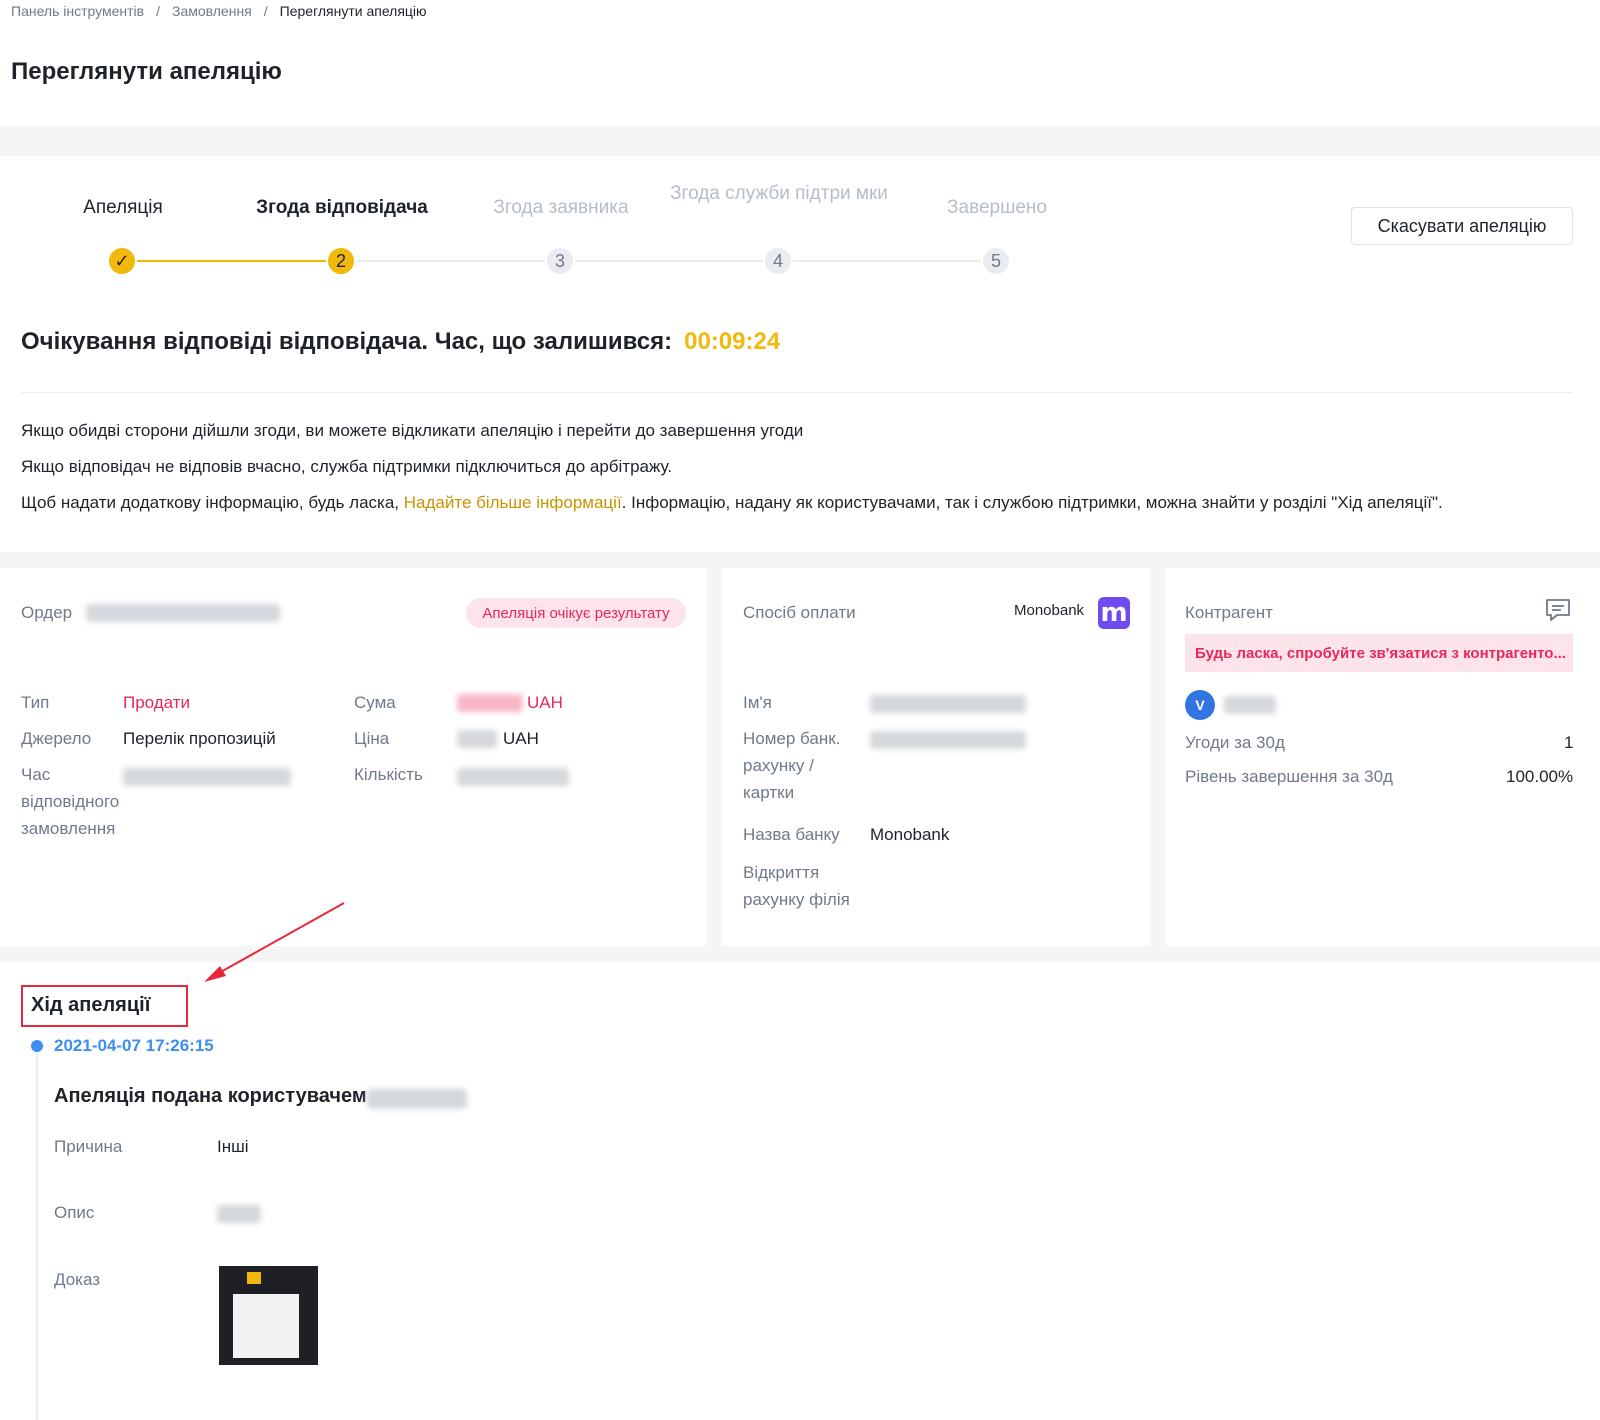  I want to click on trades-value: 1, so click(1569, 742).